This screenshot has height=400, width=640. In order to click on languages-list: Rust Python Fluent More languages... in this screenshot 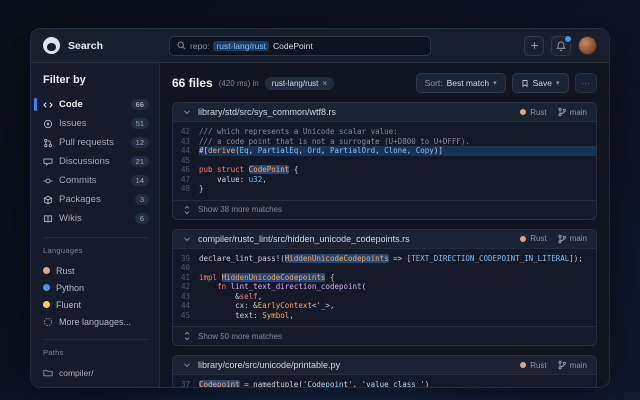, I will do `click(96, 296)`.